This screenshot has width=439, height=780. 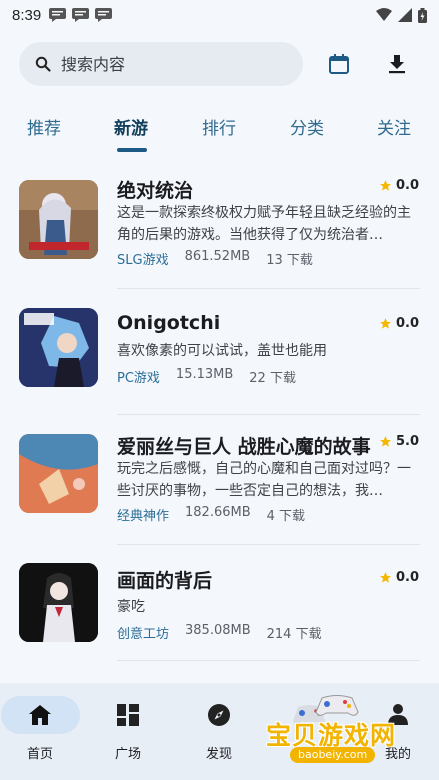 I want to click on watermark: 宝贝游戏网 baobeiy.com, so click(x=337, y=730).